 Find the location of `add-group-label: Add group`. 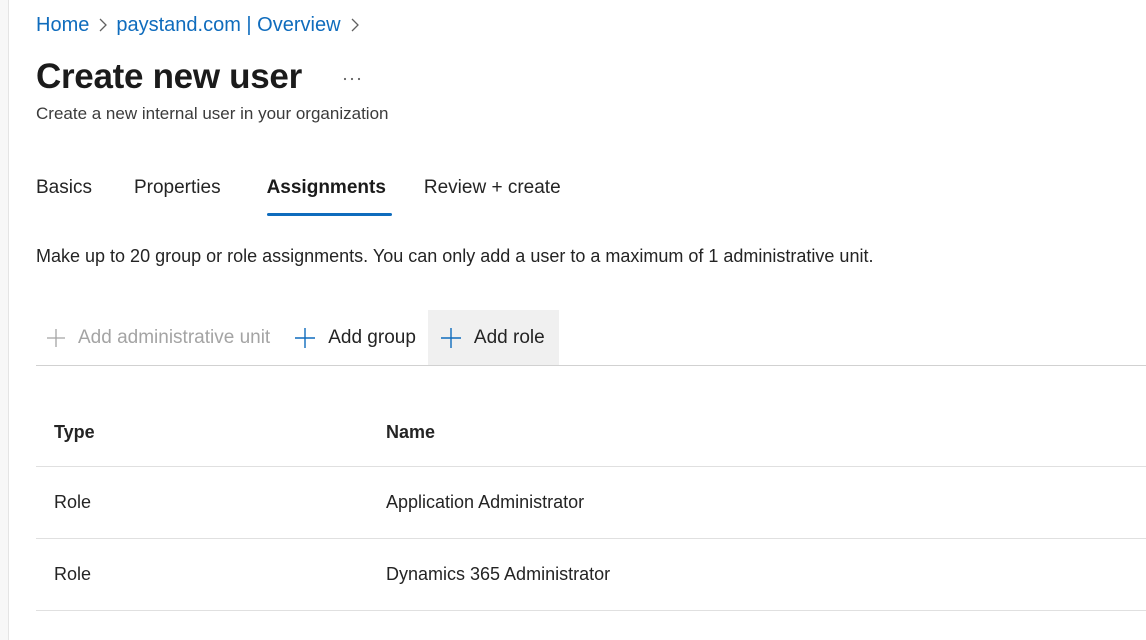

add-group-label: Add group is located at coordinates (372, 337).